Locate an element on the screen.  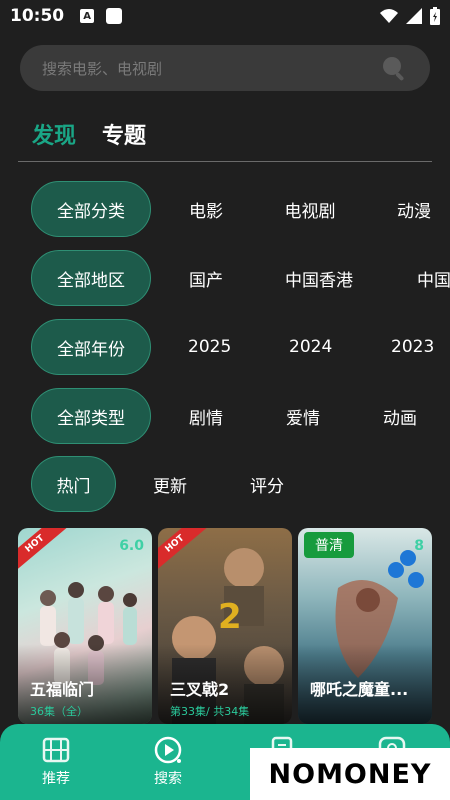
card-title: 三叉戟2 is located at coordinates (200, 689).